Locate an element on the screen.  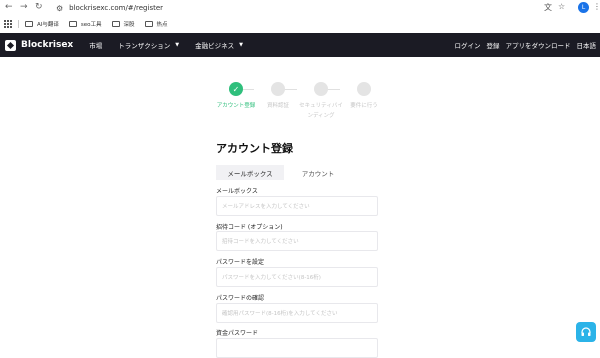
invite-code-field: 招待コードを入力してください is located at coordinates (297, 241).